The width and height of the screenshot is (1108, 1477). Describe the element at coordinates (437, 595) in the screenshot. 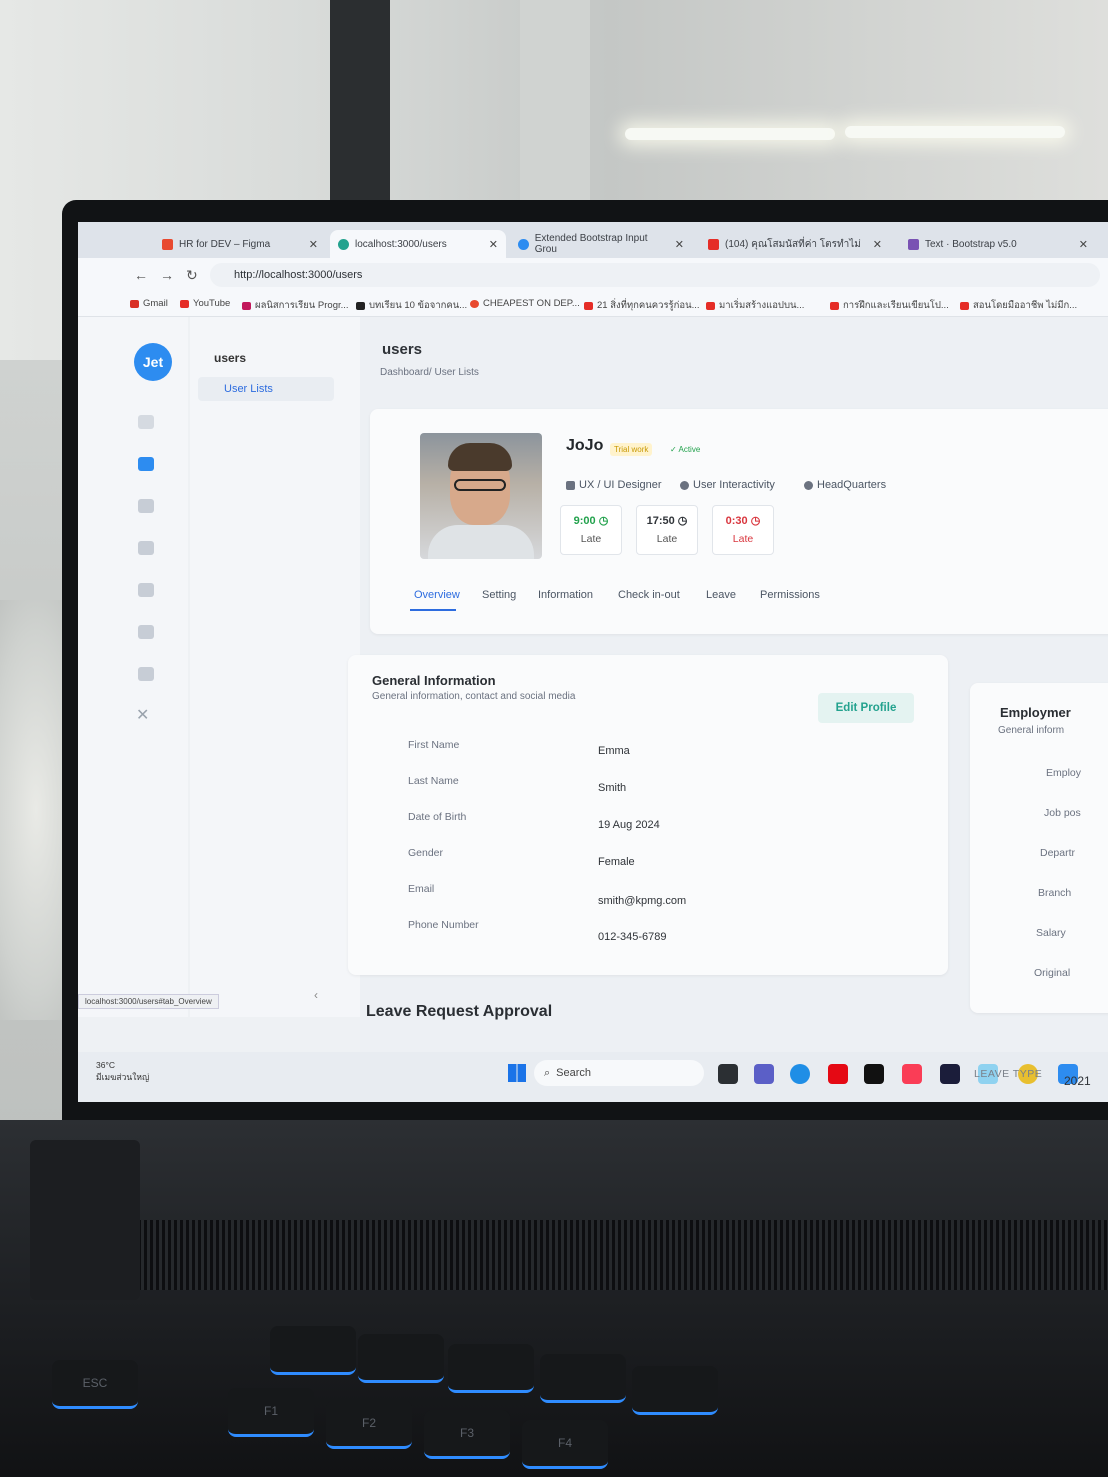

I see `tab-overview: Overview` at that location.